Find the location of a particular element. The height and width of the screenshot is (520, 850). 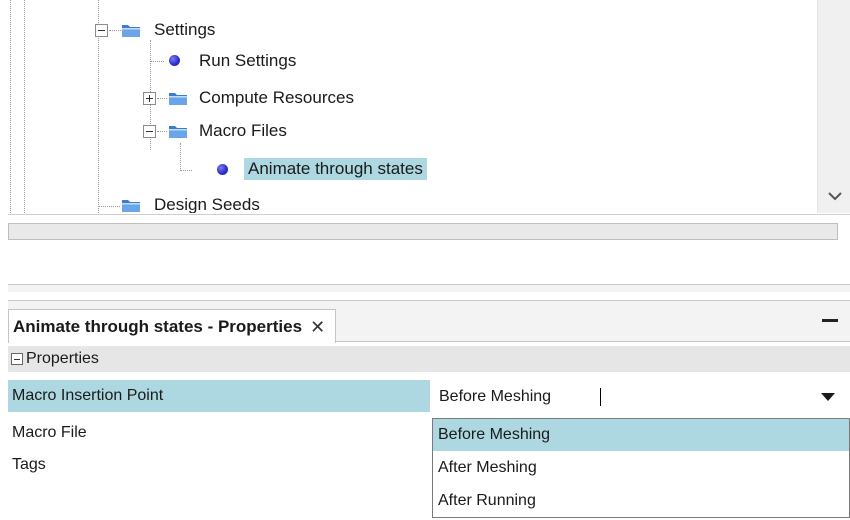

tree-node-label: Animate through states is located at coordinates (335, 169).